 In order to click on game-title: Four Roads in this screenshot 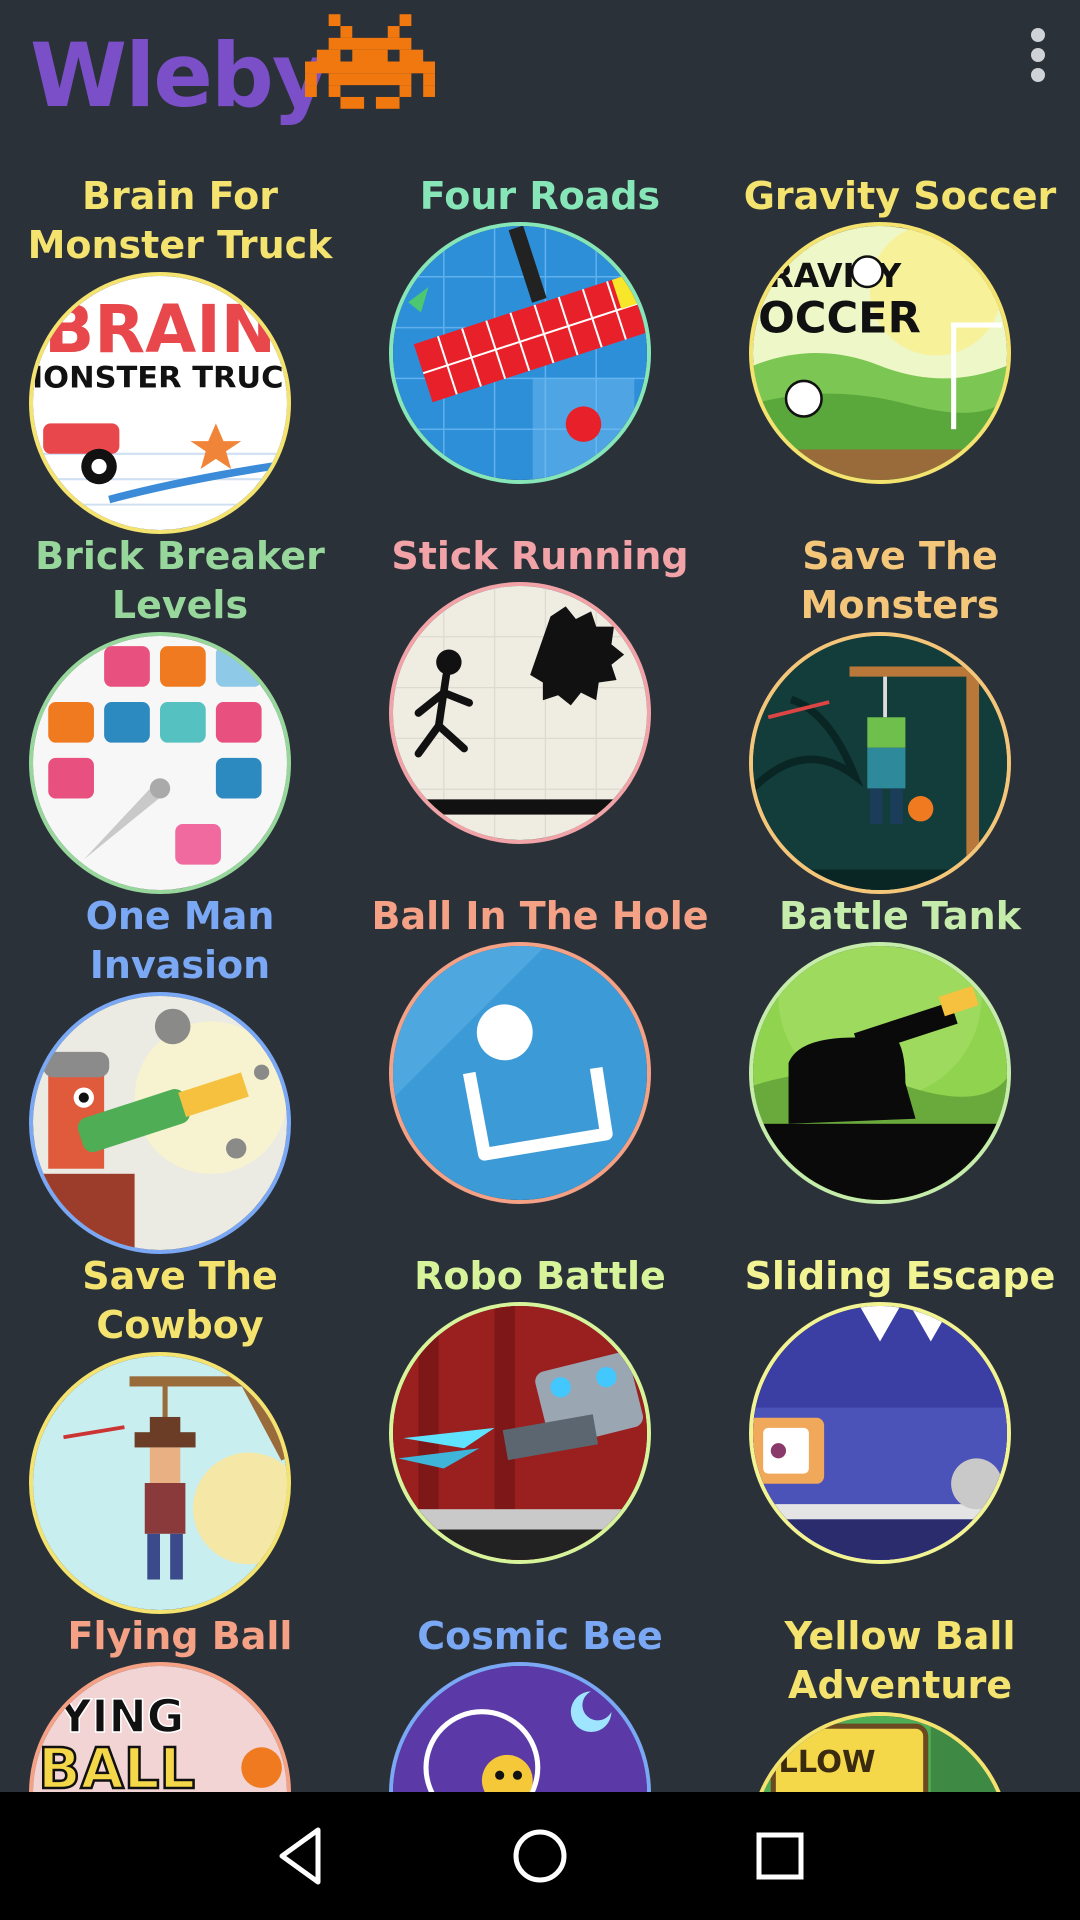, I will do `click(540, 196)`.